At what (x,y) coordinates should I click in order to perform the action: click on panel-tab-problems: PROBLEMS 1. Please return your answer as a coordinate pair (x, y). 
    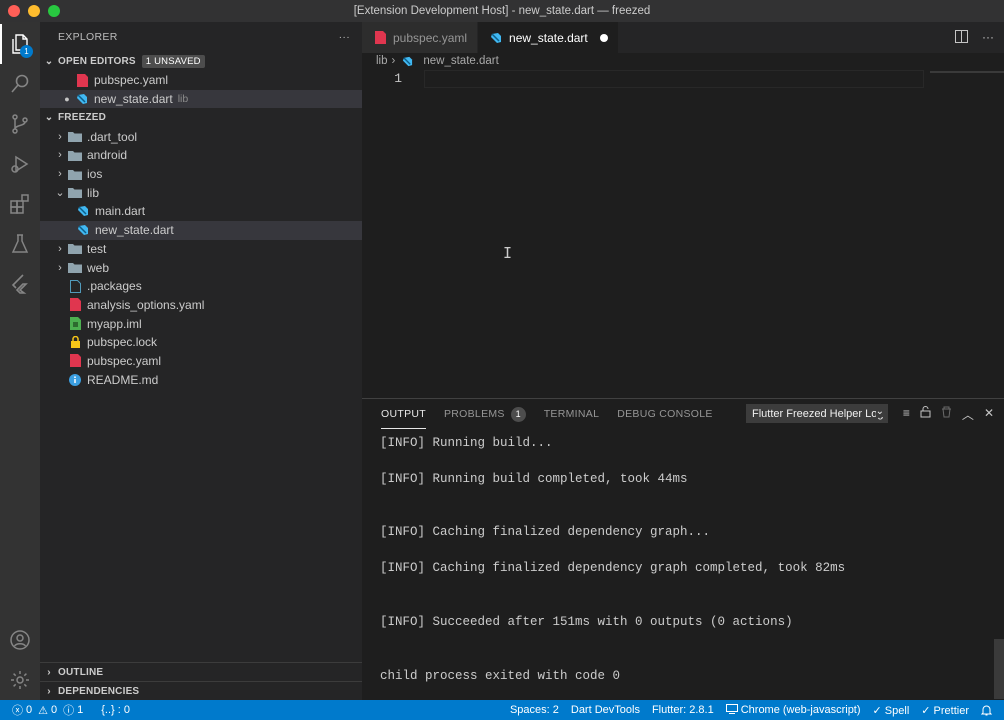
    Looking at the image, I should click on (485, 414).